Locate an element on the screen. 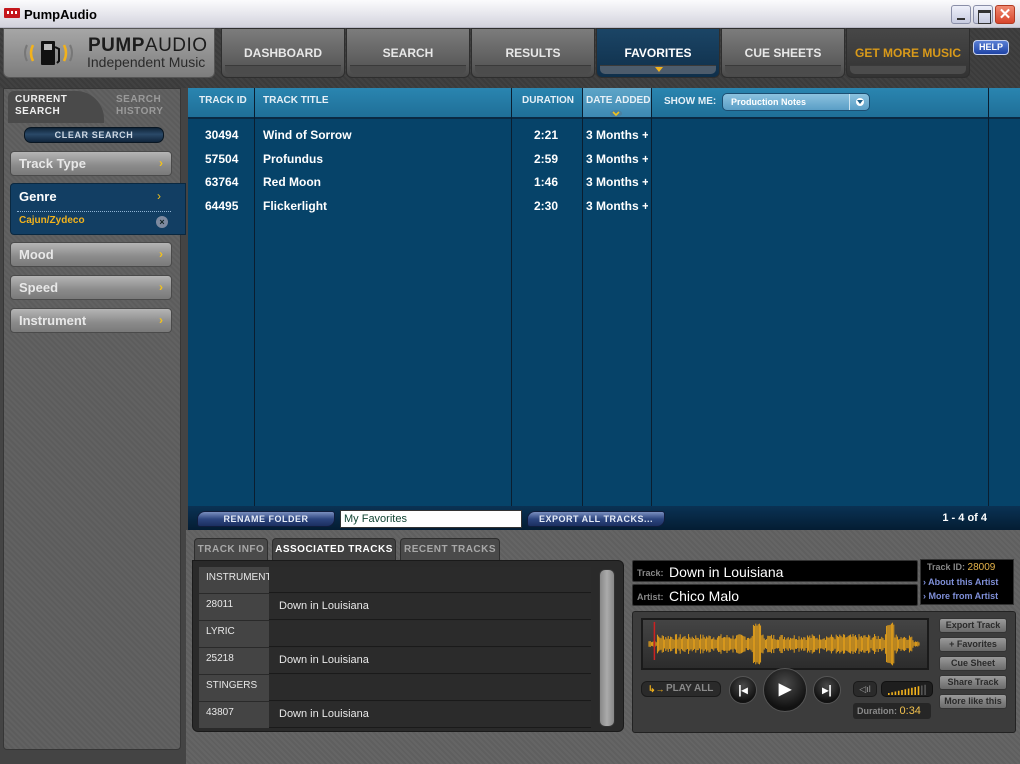 The width and height of the screenshot is (1020, 764). previous-track-button: |◂ is located at coordinates (743, 690).